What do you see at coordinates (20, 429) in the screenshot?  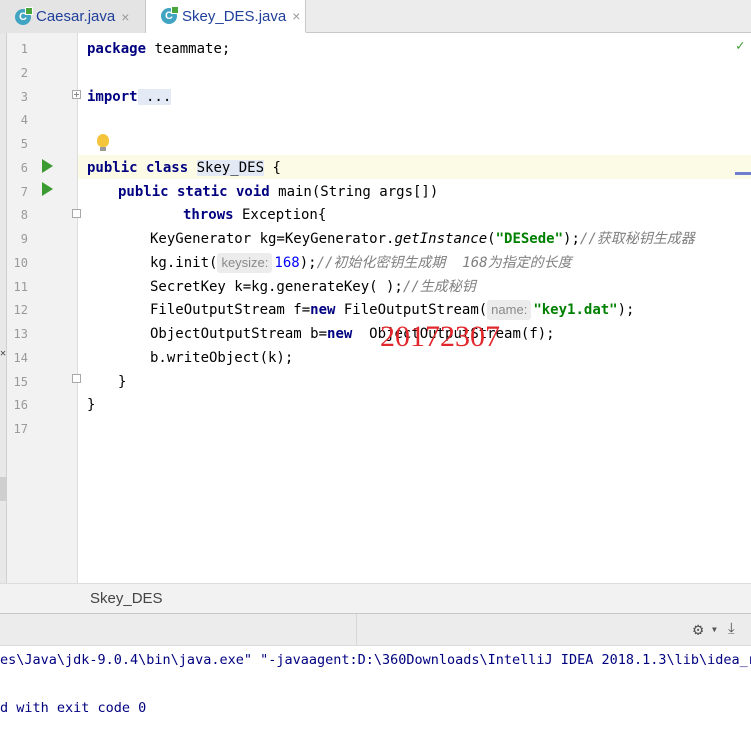 I see `line-number: 17` at bounding box center [20, 429].